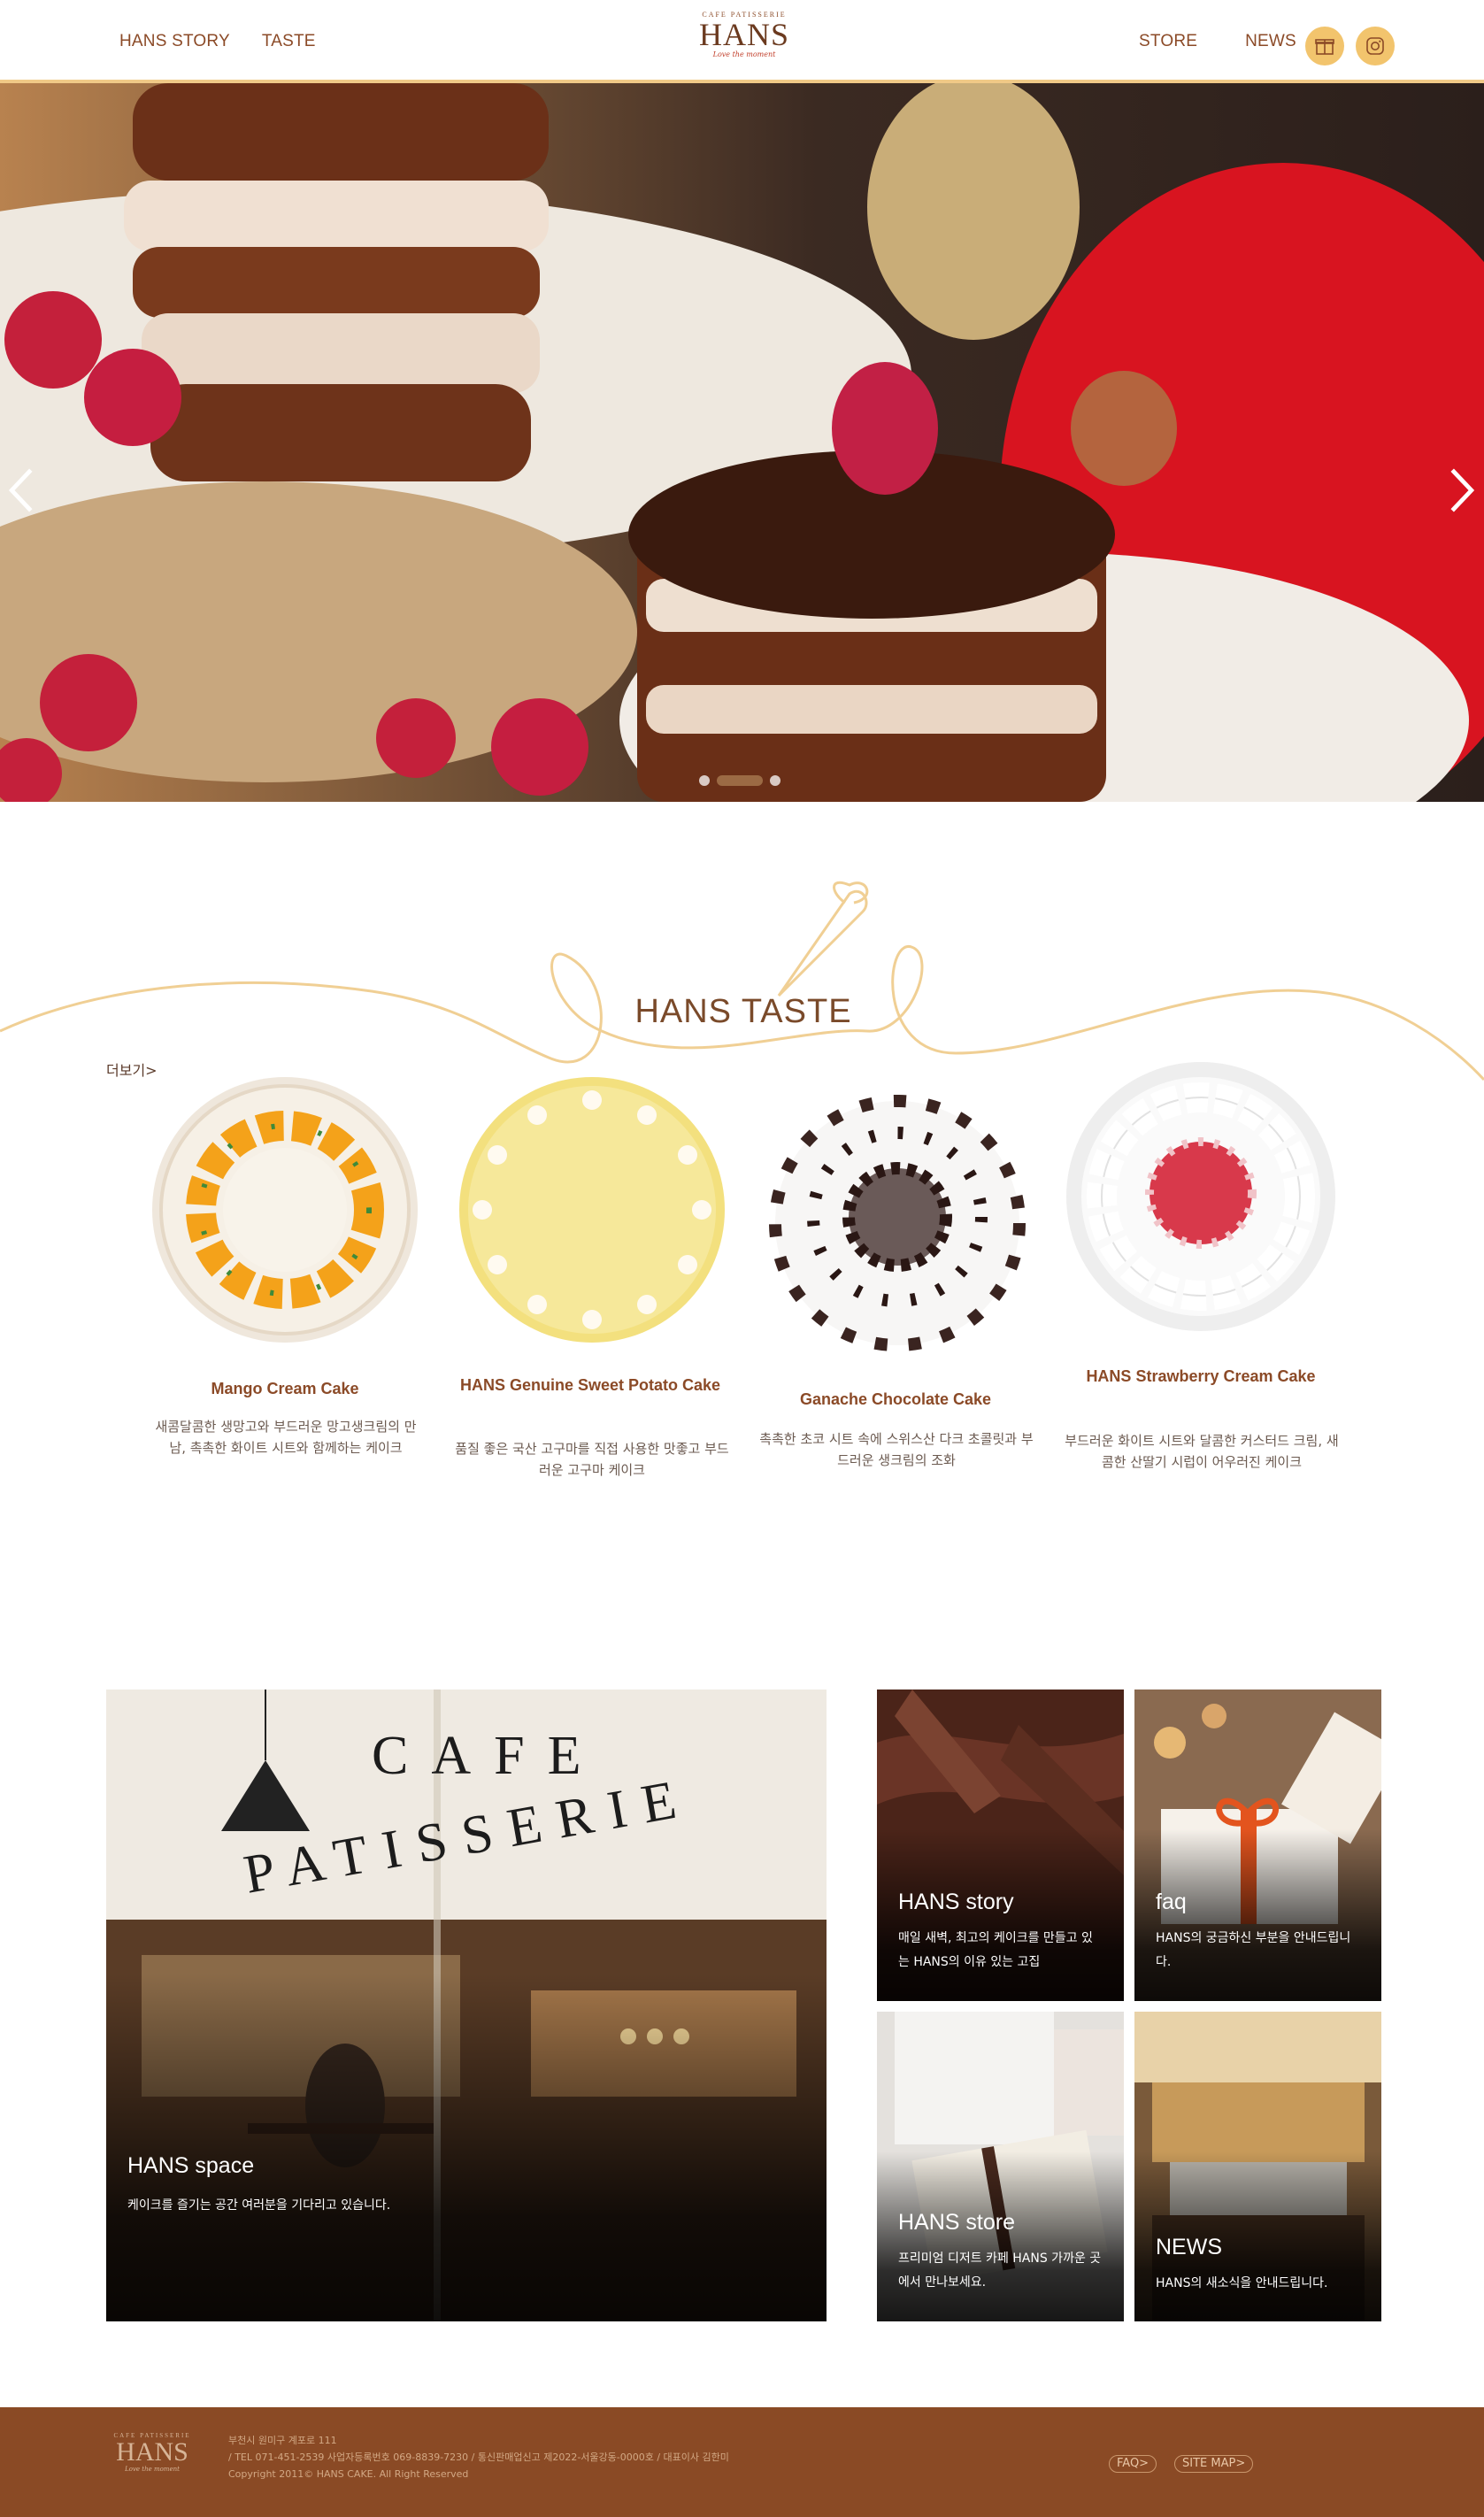 This screenshot has width=1484, height=2517. What do you see at coordinates (1133, 2464) in the screenshot?
I see `faq-button: FAQ>` at bounding box center [1133, 2464].